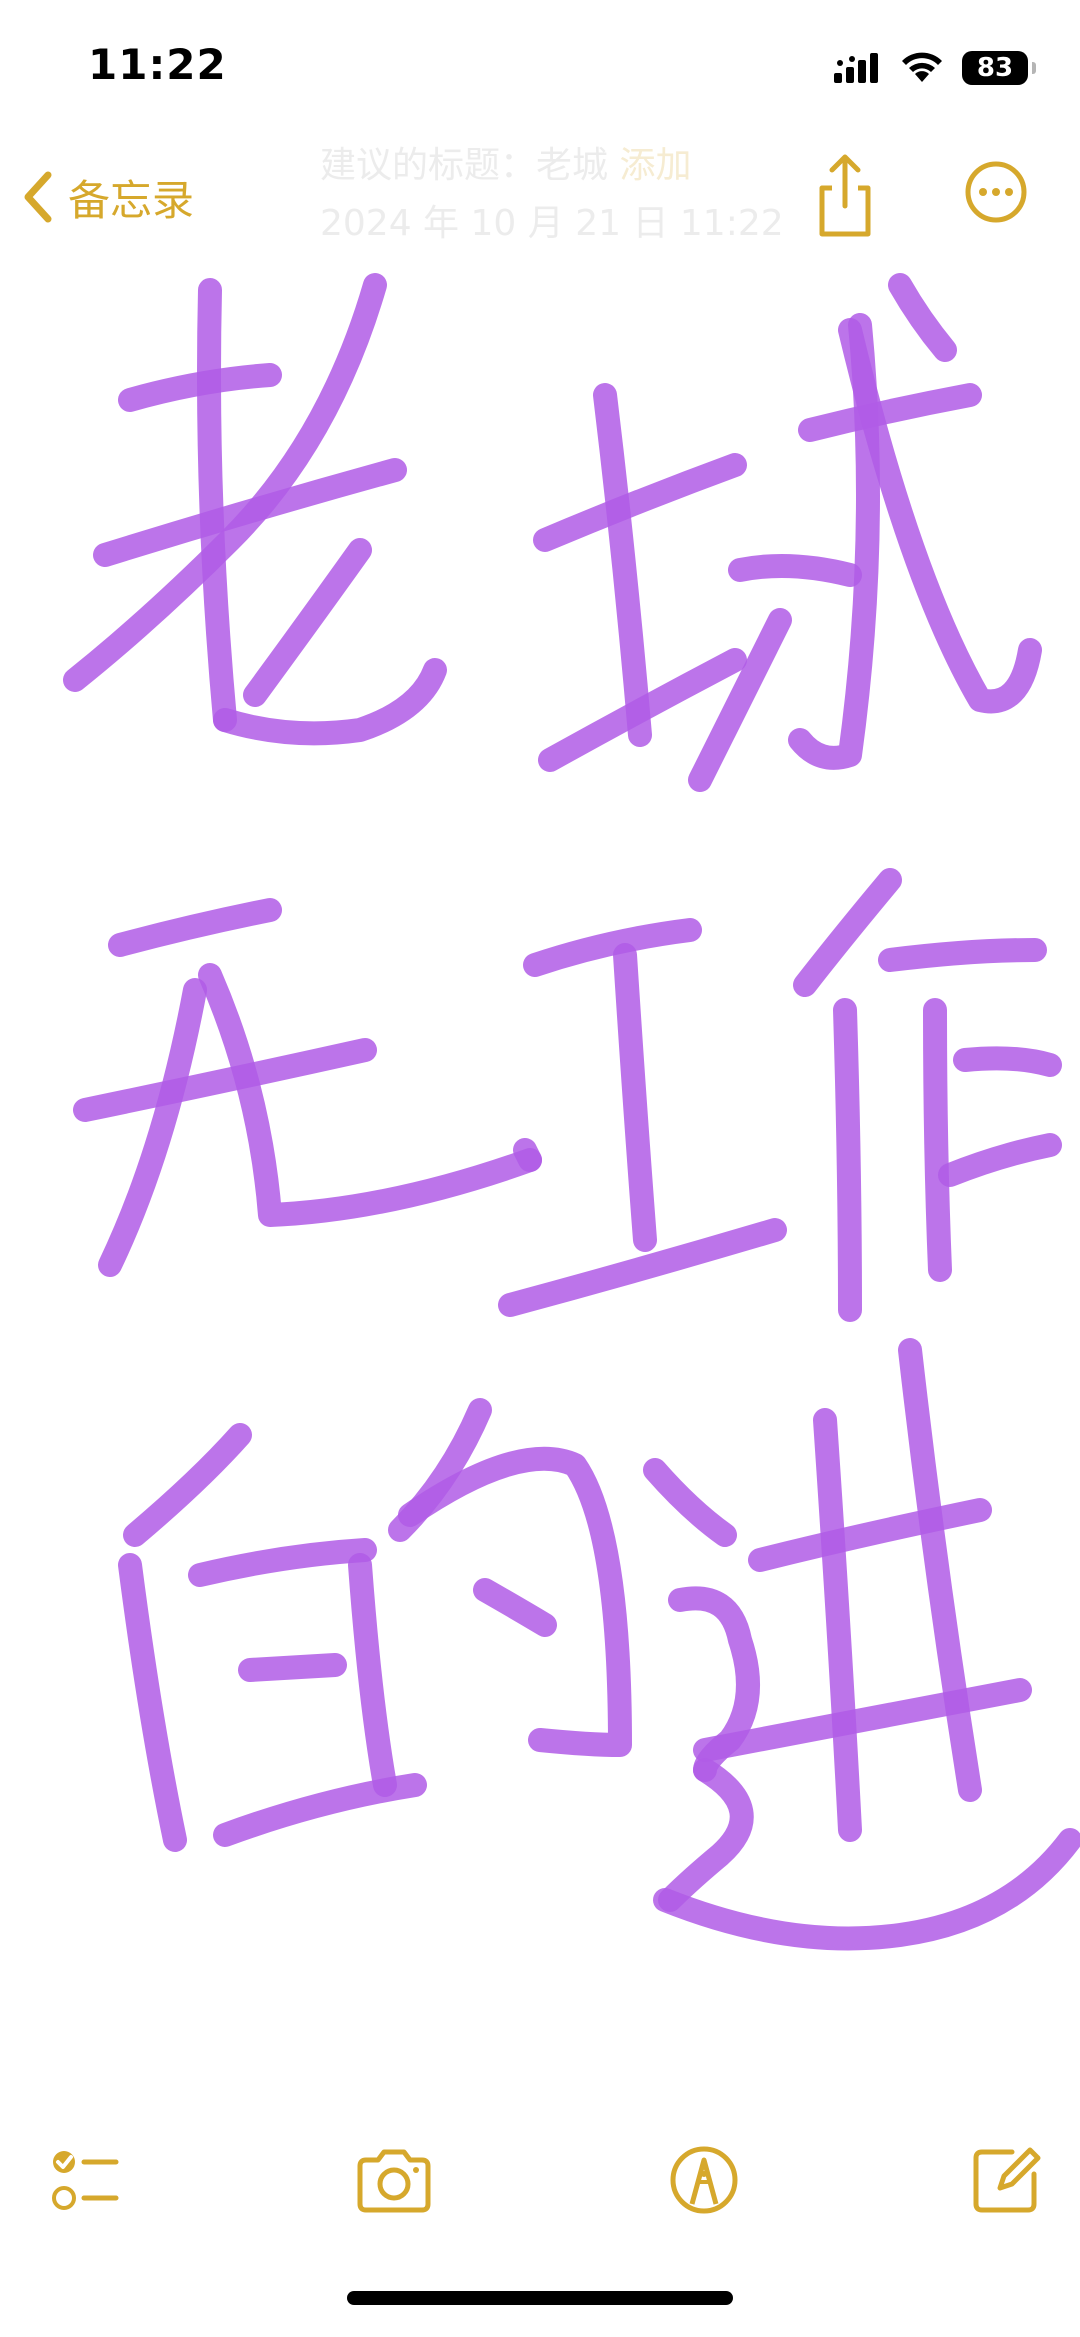  What do you see at coordinates (655, 165) in the screenshot?
I see `suggested-title-add: 添加` at bounding box center [655, 165].